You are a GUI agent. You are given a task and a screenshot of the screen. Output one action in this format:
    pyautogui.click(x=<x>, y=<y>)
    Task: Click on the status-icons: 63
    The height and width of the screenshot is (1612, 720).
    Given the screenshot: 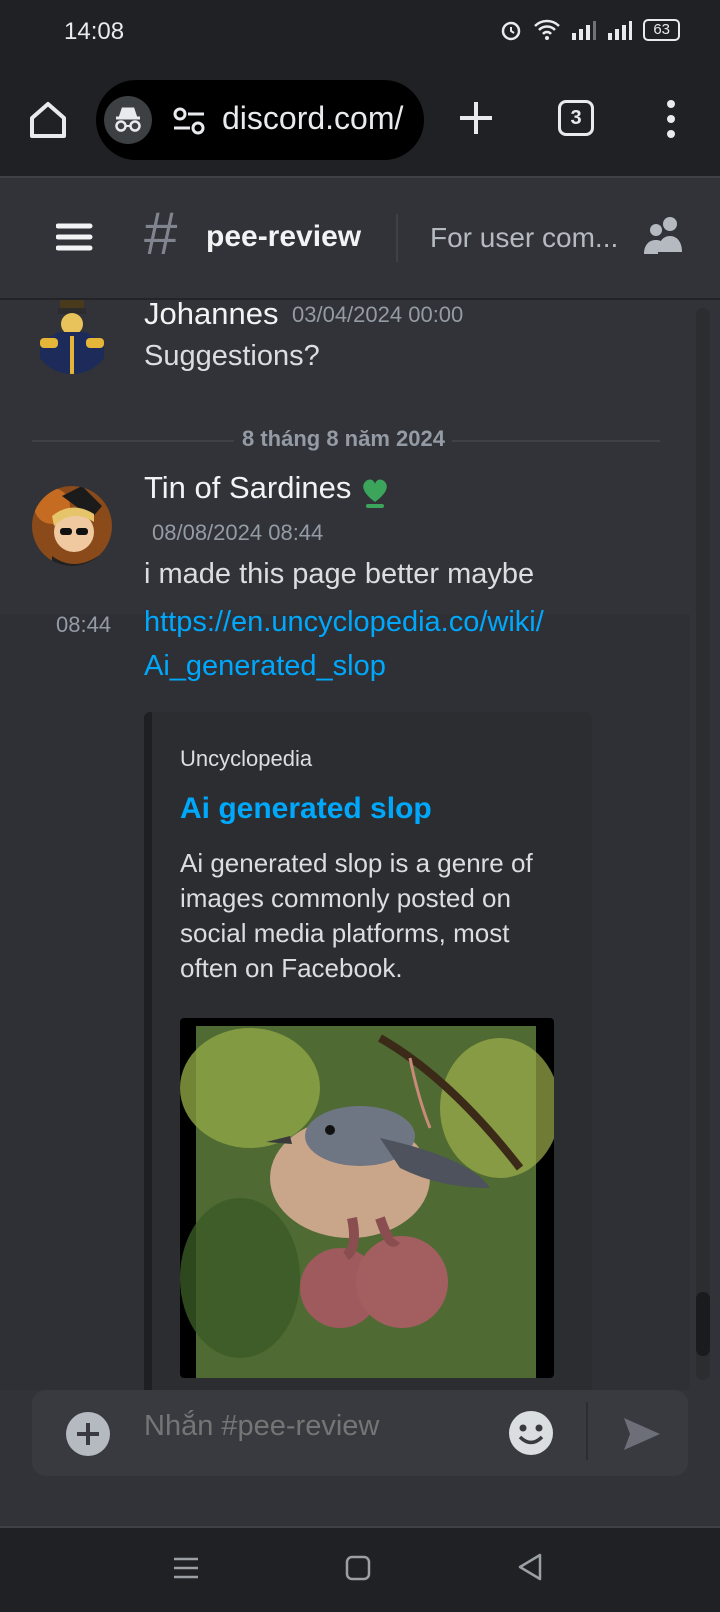 What is the action you would take?
    pyautogui.click(x=589, y=30)
    